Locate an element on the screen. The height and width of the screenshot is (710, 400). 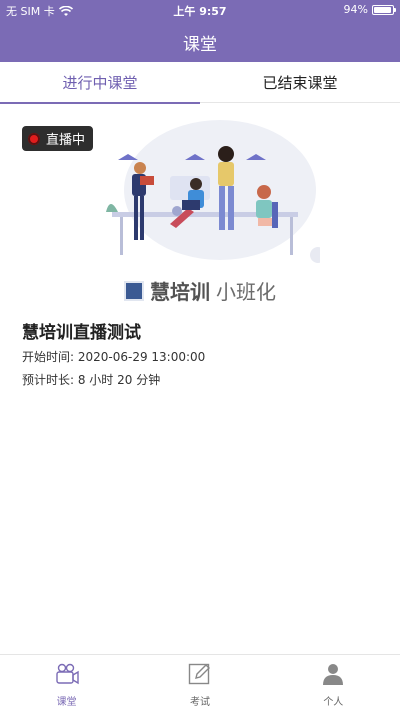
brand-lockup: 慧培训 小班化 is located at coordinates (200, 290).